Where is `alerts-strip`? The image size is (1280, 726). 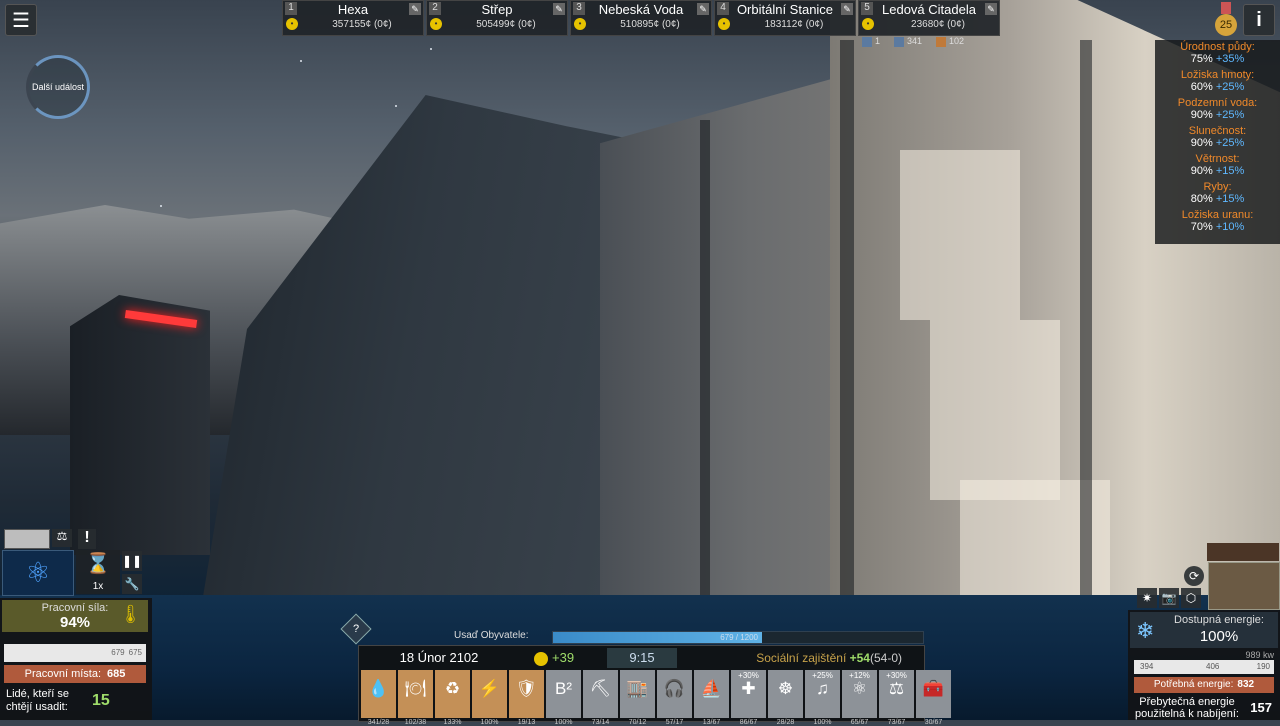
alerts-strip is located at coordinates (1243, 552).